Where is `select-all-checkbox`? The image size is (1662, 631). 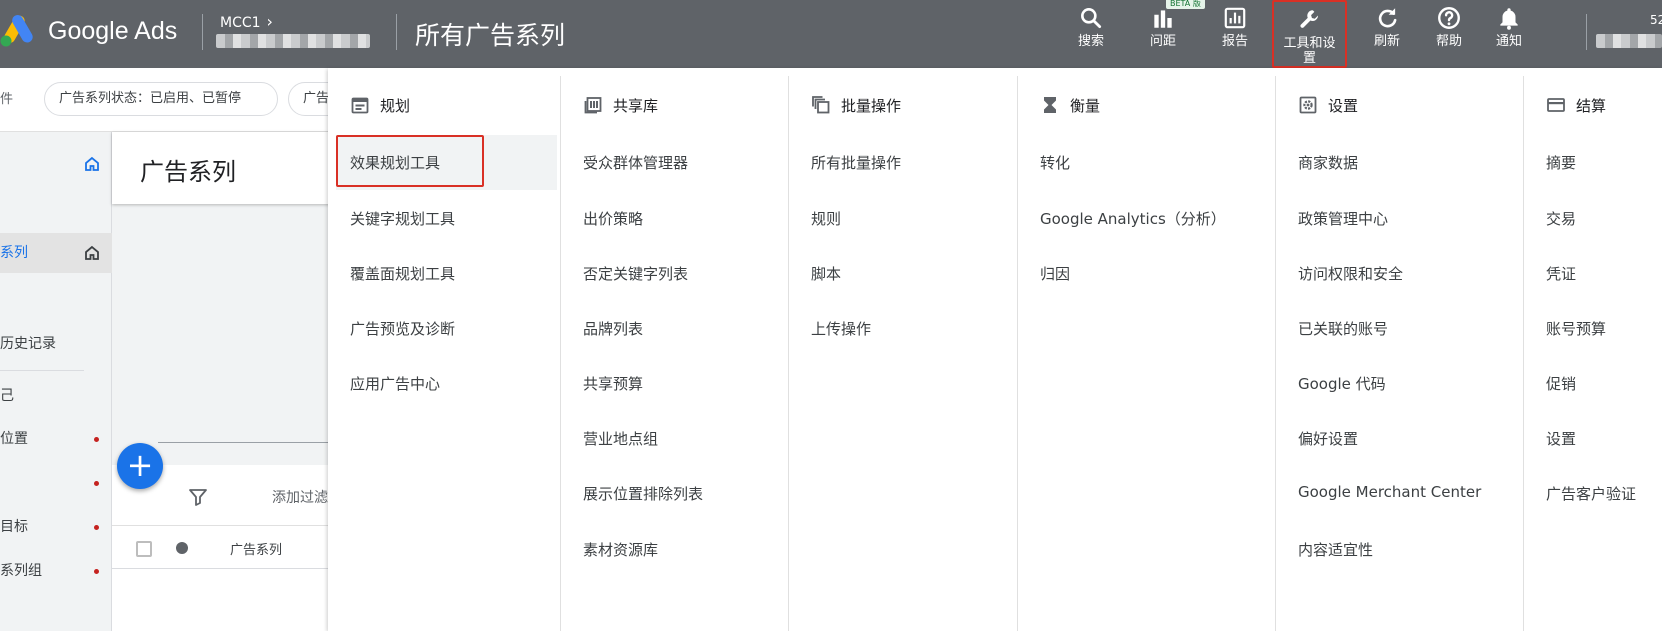 select-all-checkbox is located at coordinates (144, 549).